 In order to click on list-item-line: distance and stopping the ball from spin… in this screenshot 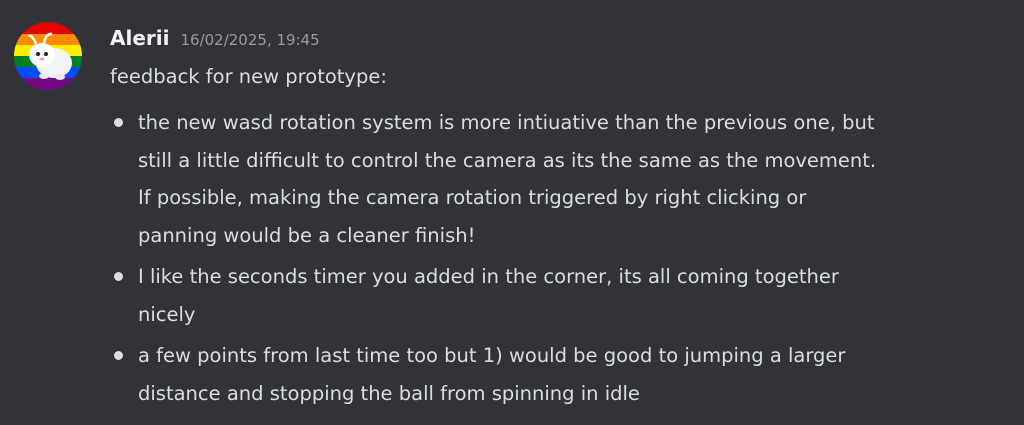, I will do `click(389, 393)`.